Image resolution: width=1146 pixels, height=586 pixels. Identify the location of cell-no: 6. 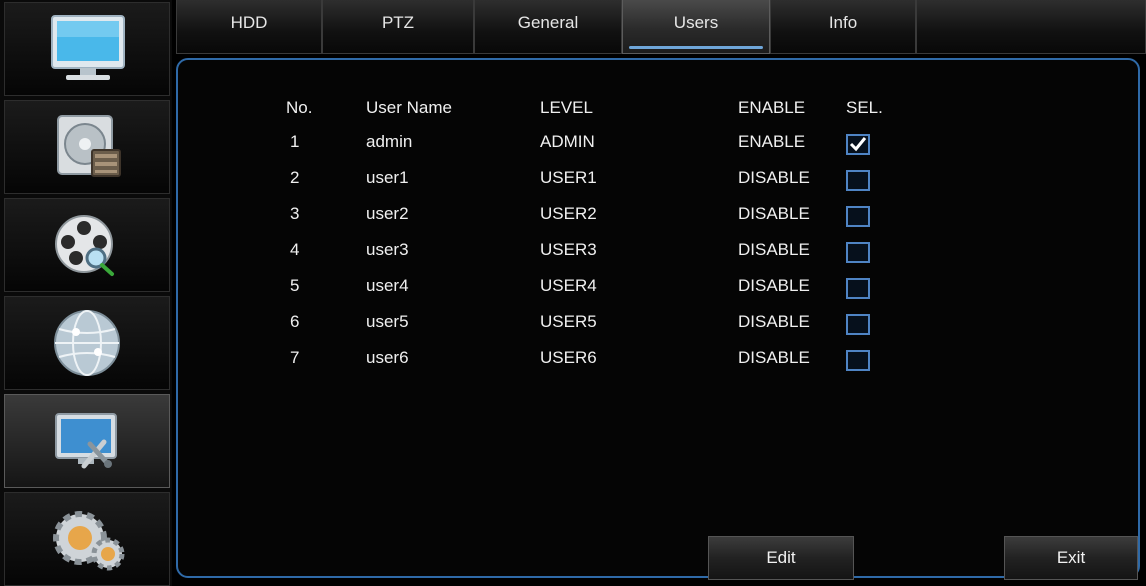
(295, 321).